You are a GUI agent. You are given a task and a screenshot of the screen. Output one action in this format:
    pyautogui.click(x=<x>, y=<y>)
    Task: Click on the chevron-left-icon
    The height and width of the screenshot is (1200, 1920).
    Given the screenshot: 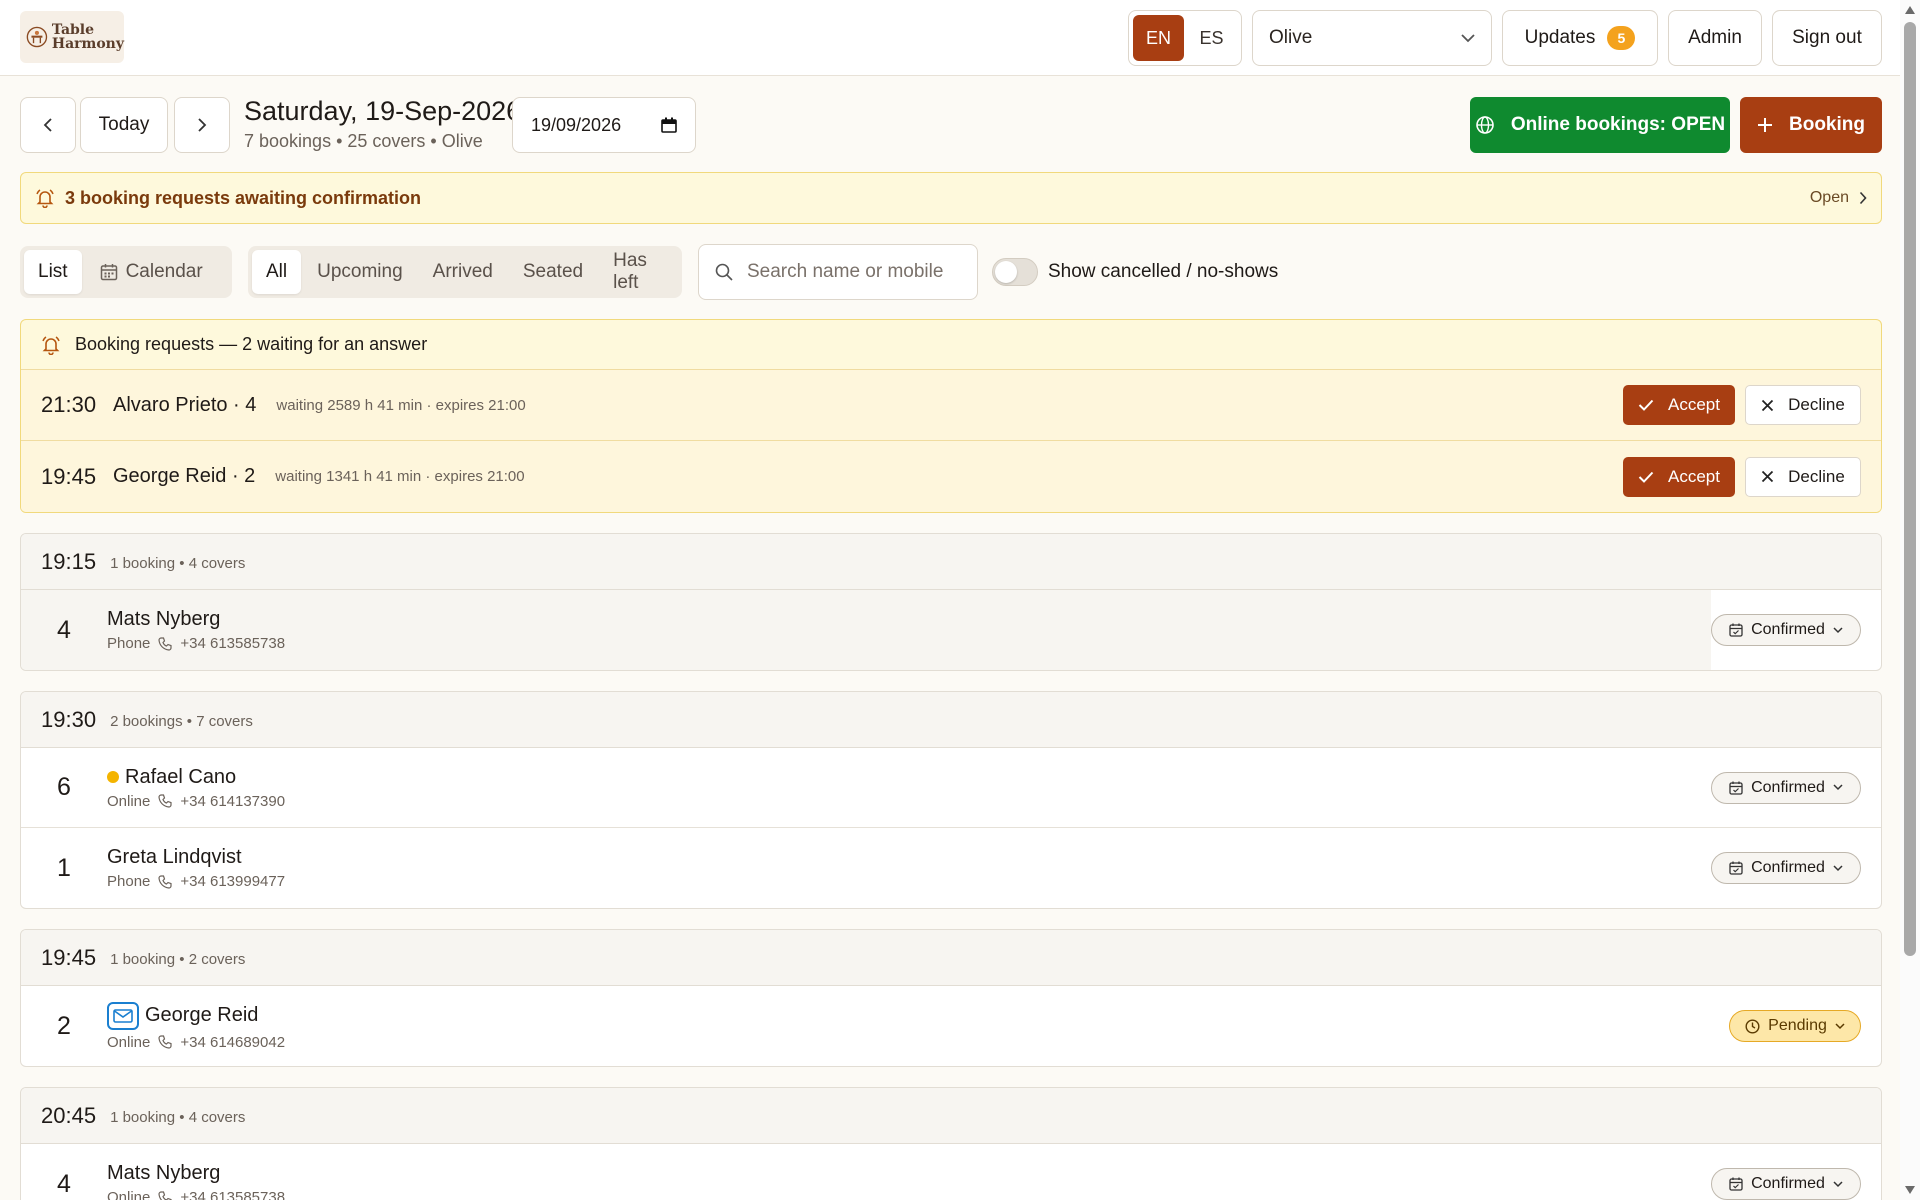 What is the action you would take?
    pyautogui.click(x=47, y=125)
    